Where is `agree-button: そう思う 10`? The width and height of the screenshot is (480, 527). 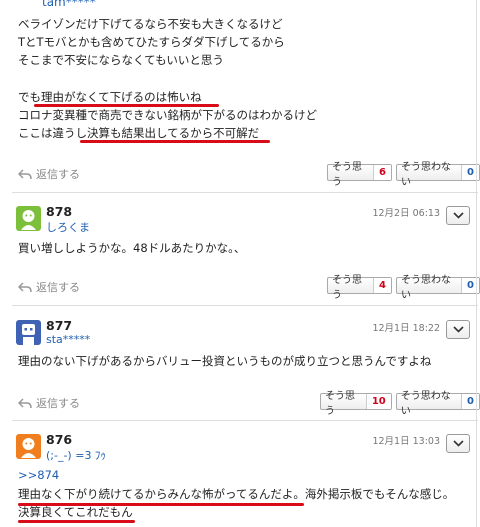
agree-button: そう思う 10 is located at coordinates (356, 404).